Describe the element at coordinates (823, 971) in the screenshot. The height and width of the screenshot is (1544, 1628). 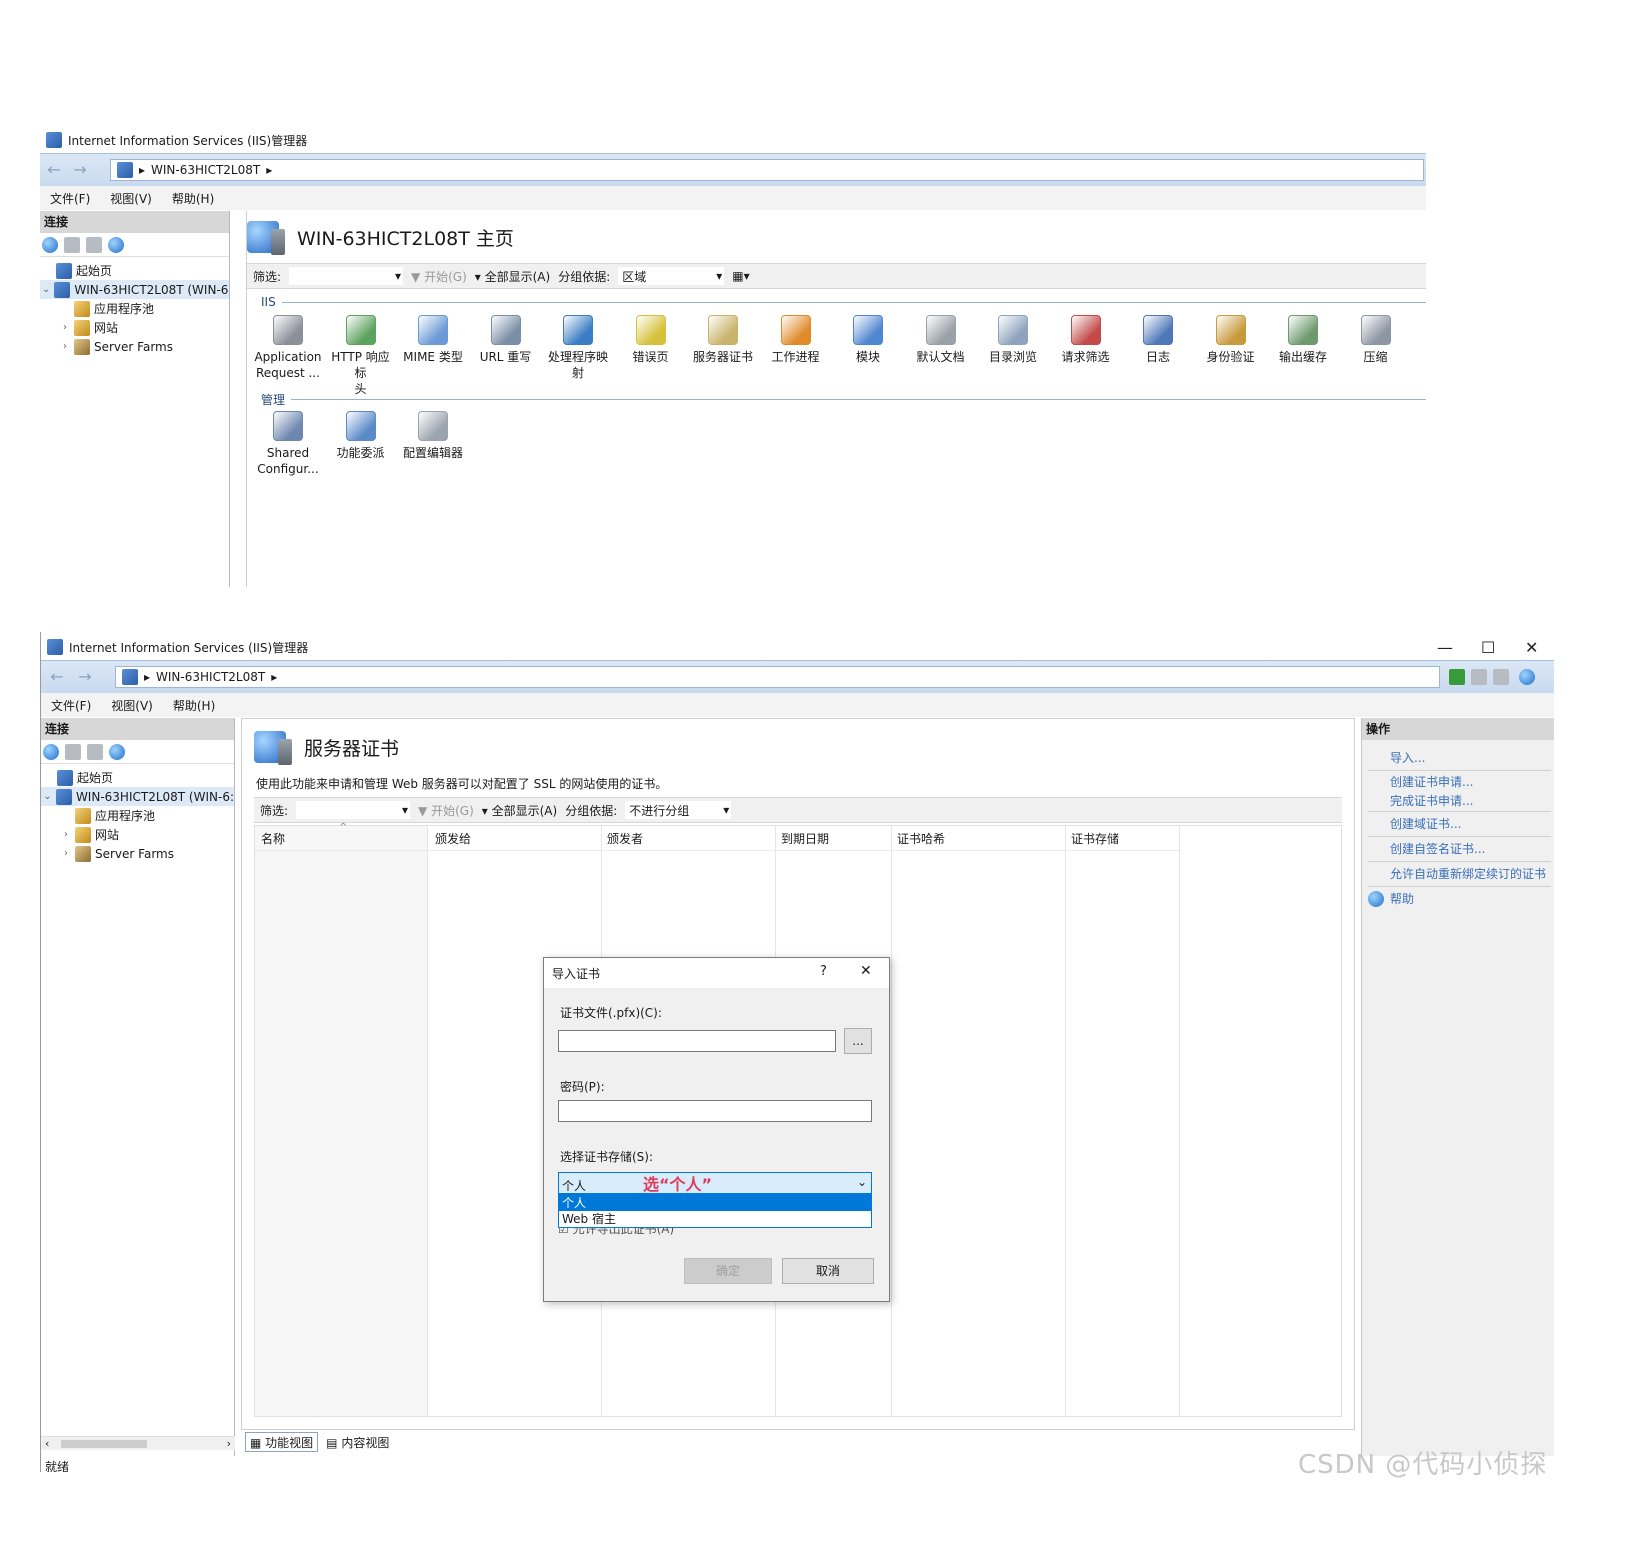
I see `dialog-help-button: ?` at that location.